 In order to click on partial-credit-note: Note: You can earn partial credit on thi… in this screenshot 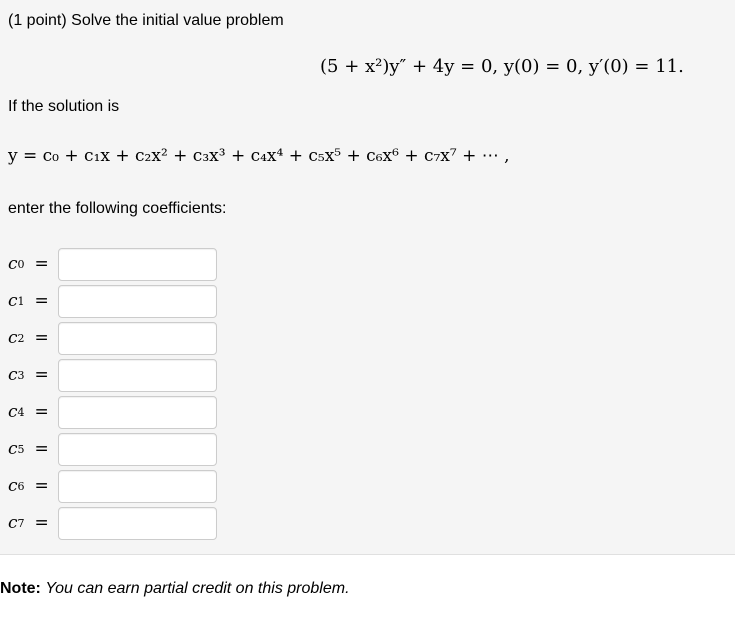, I will do `click(175, 589)`.